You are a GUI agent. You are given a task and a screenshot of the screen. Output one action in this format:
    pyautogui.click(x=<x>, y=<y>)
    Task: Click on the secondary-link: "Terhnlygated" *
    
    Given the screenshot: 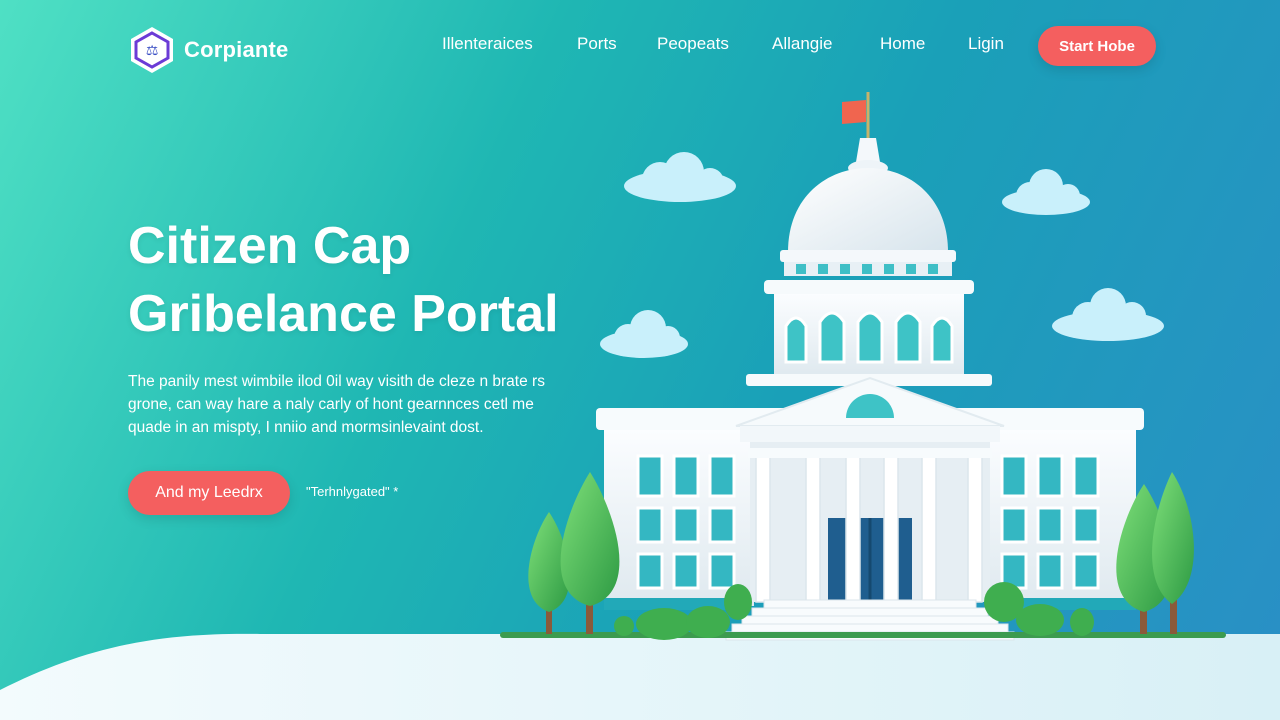 What is the action you would take?
    pyautogui.click(x=352, y=491)
    